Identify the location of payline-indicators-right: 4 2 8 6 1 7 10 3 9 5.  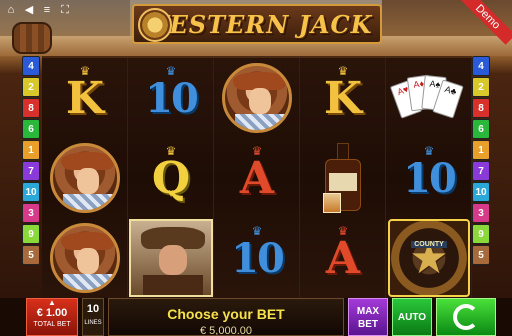
(482, 176).